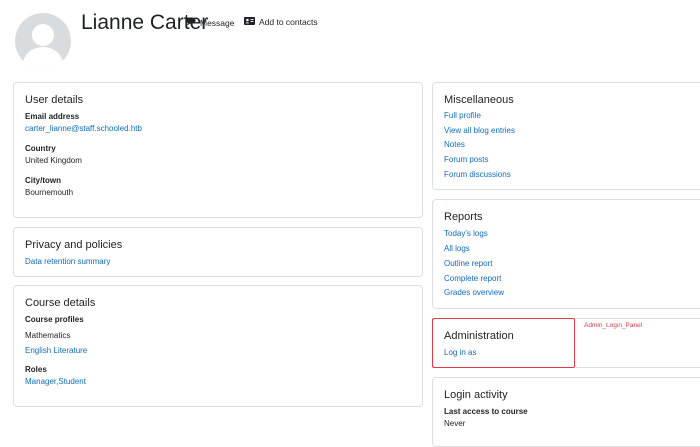  What do you see at coordinates (476, 395) in the screenshot?
I see `login-activity-heading: Login activity` at bounding box center [476, 395].